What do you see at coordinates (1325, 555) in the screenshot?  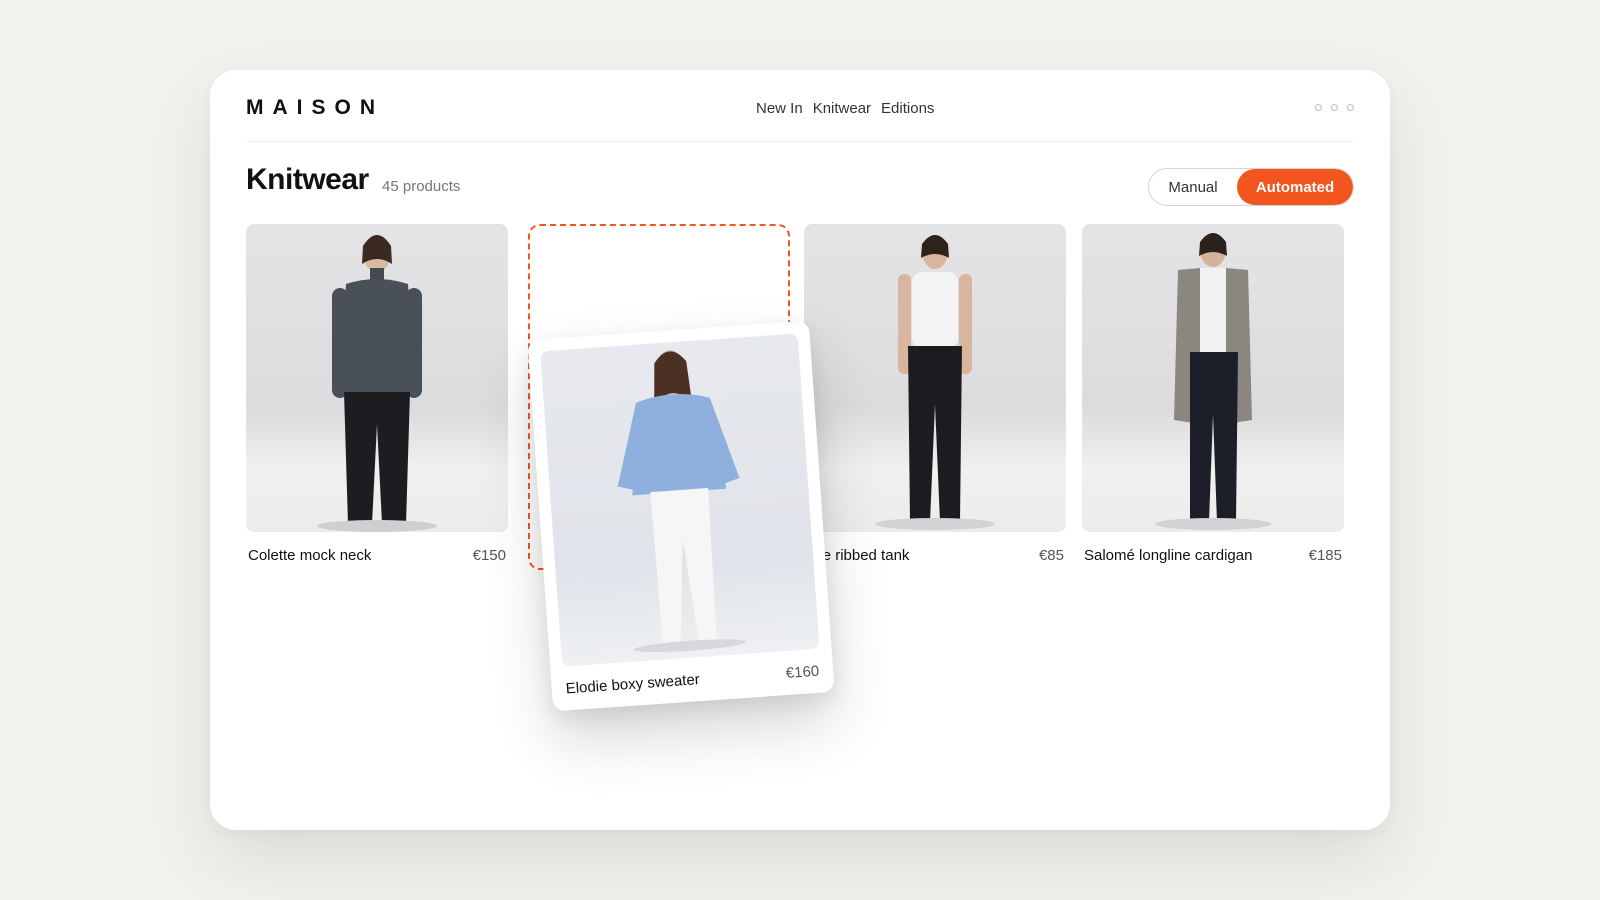 I see `product-price: €185` at bounding box center [1325, 555].